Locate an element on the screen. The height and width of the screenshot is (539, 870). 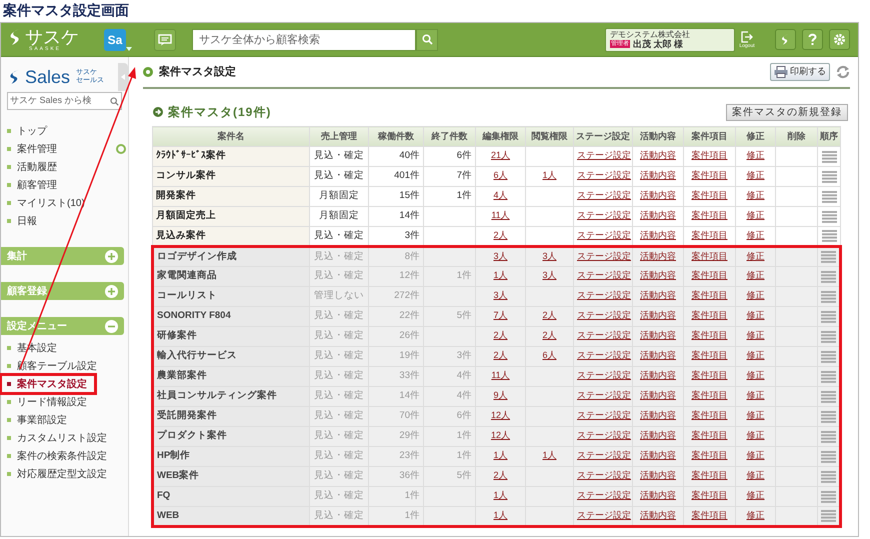
table-cell: 7件 is located at coordinates (464, 176).